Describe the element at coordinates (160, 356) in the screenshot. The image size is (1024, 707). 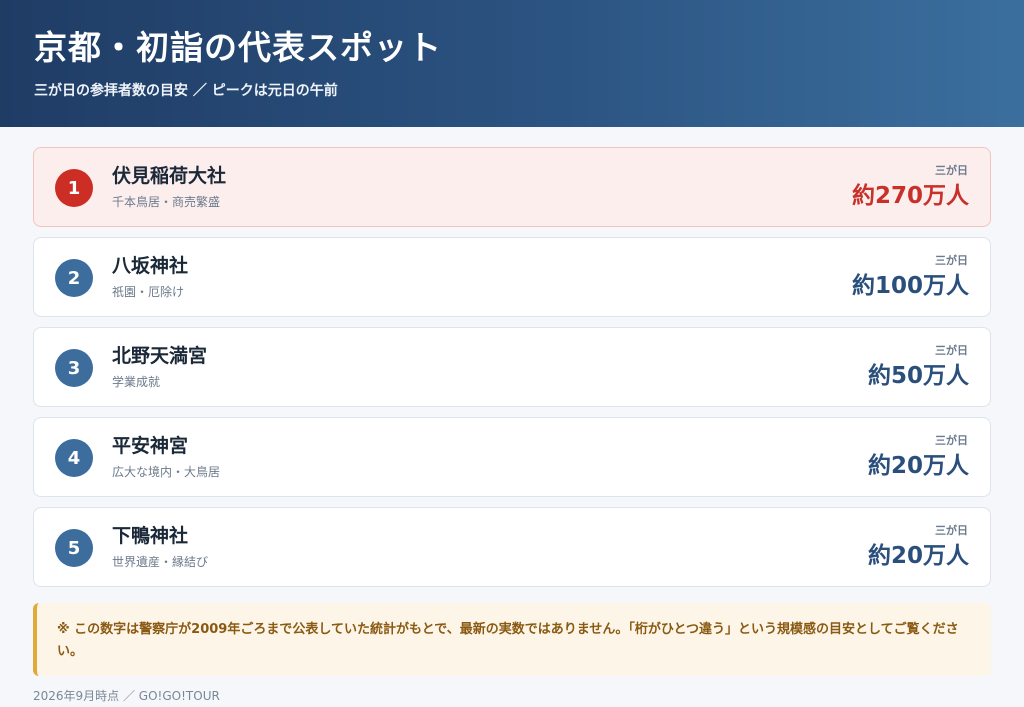
I see `spot-name: 北野天満宮` at that location.